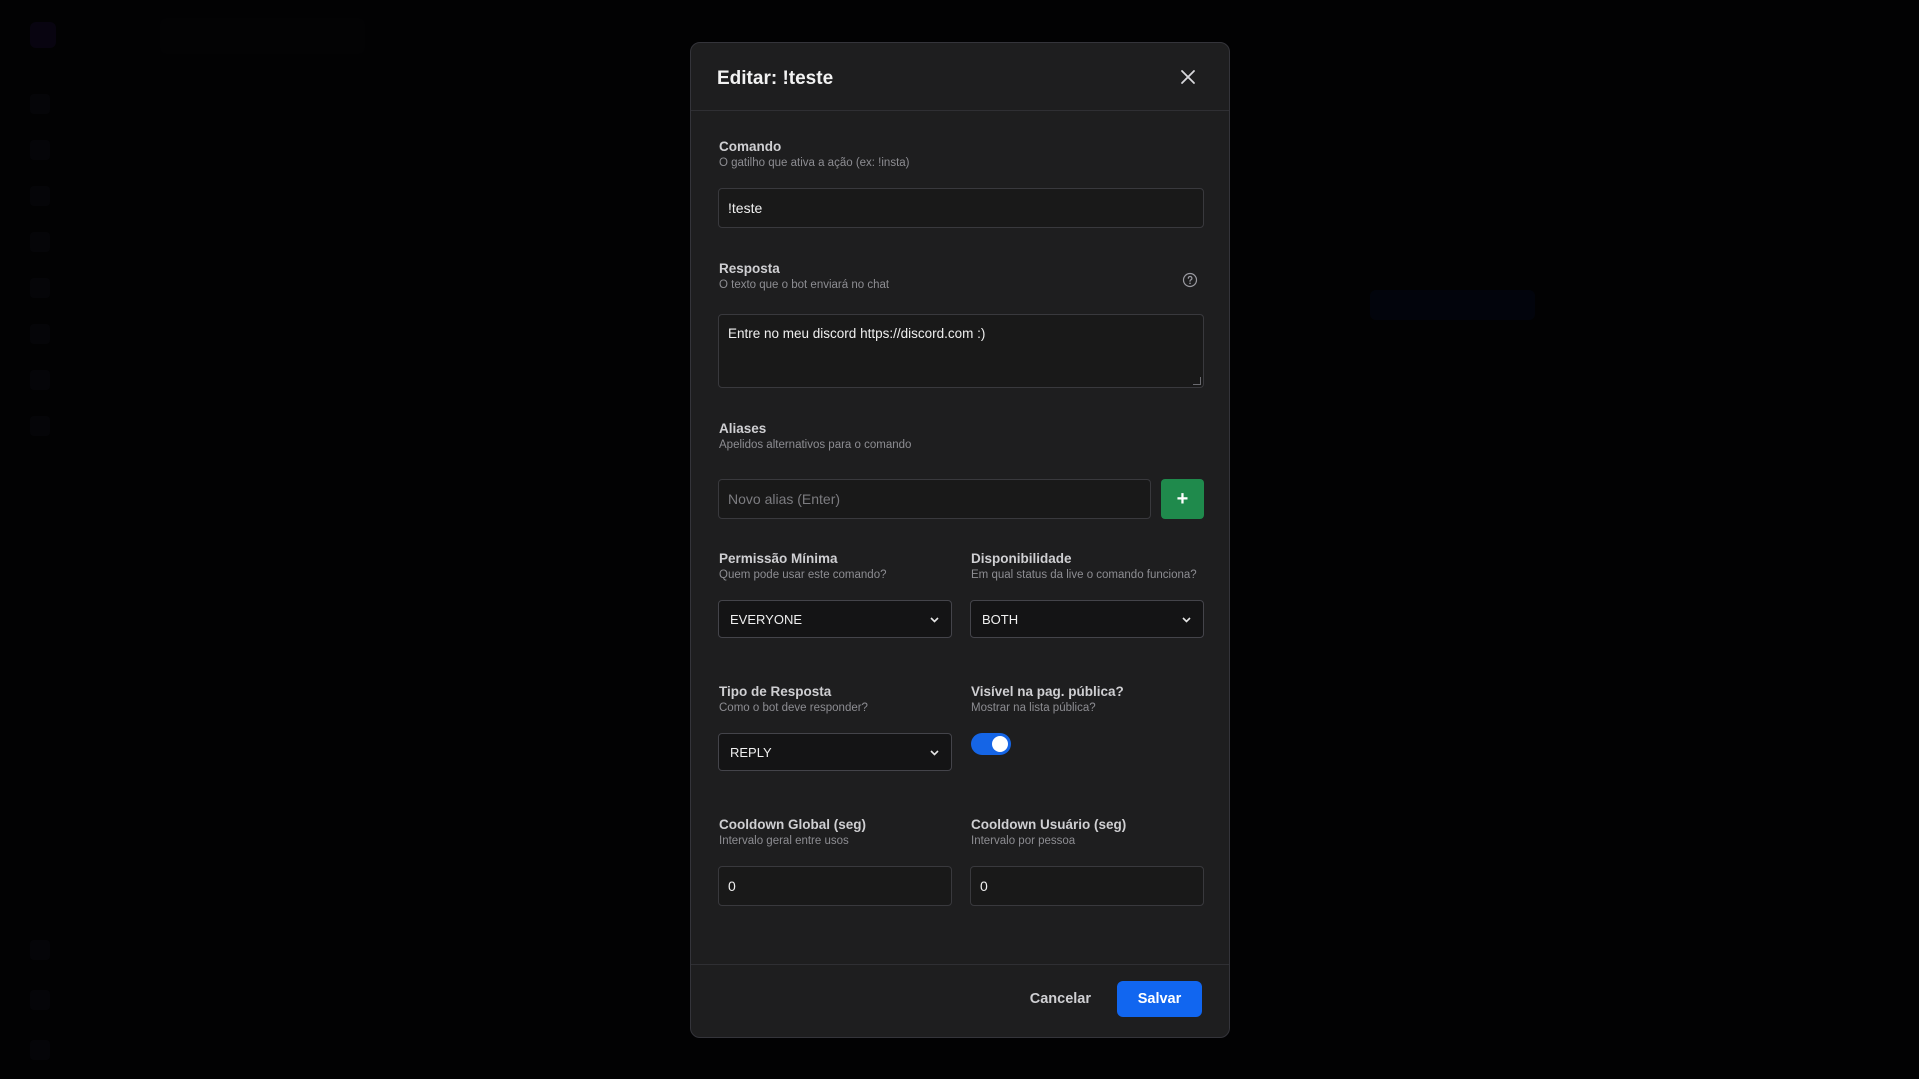 The width and height of the screenshot is (1919, 1079). What do you see at coordinates (749, 268) in the screenshot?
I see `response-label: Resposta` at bounding box center [749, 268].